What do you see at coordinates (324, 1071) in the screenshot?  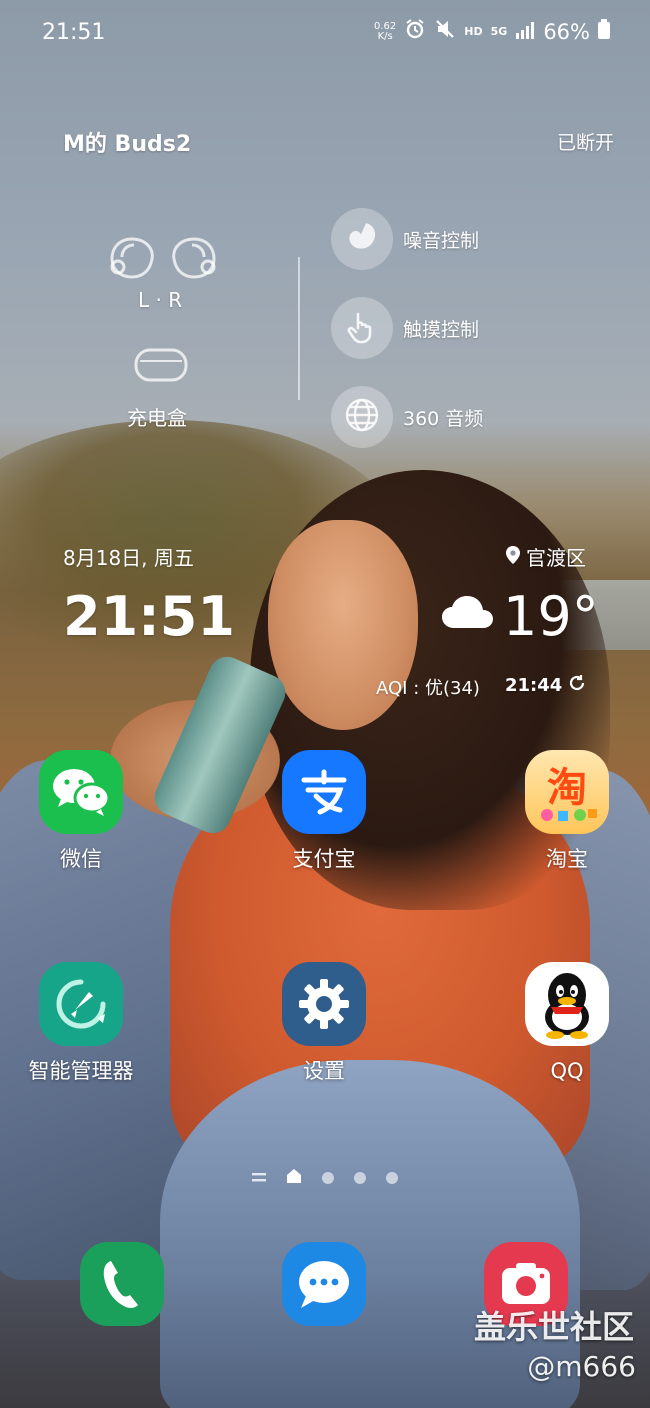 I see `app-label: 设置` at bounding box center [324, 1071].